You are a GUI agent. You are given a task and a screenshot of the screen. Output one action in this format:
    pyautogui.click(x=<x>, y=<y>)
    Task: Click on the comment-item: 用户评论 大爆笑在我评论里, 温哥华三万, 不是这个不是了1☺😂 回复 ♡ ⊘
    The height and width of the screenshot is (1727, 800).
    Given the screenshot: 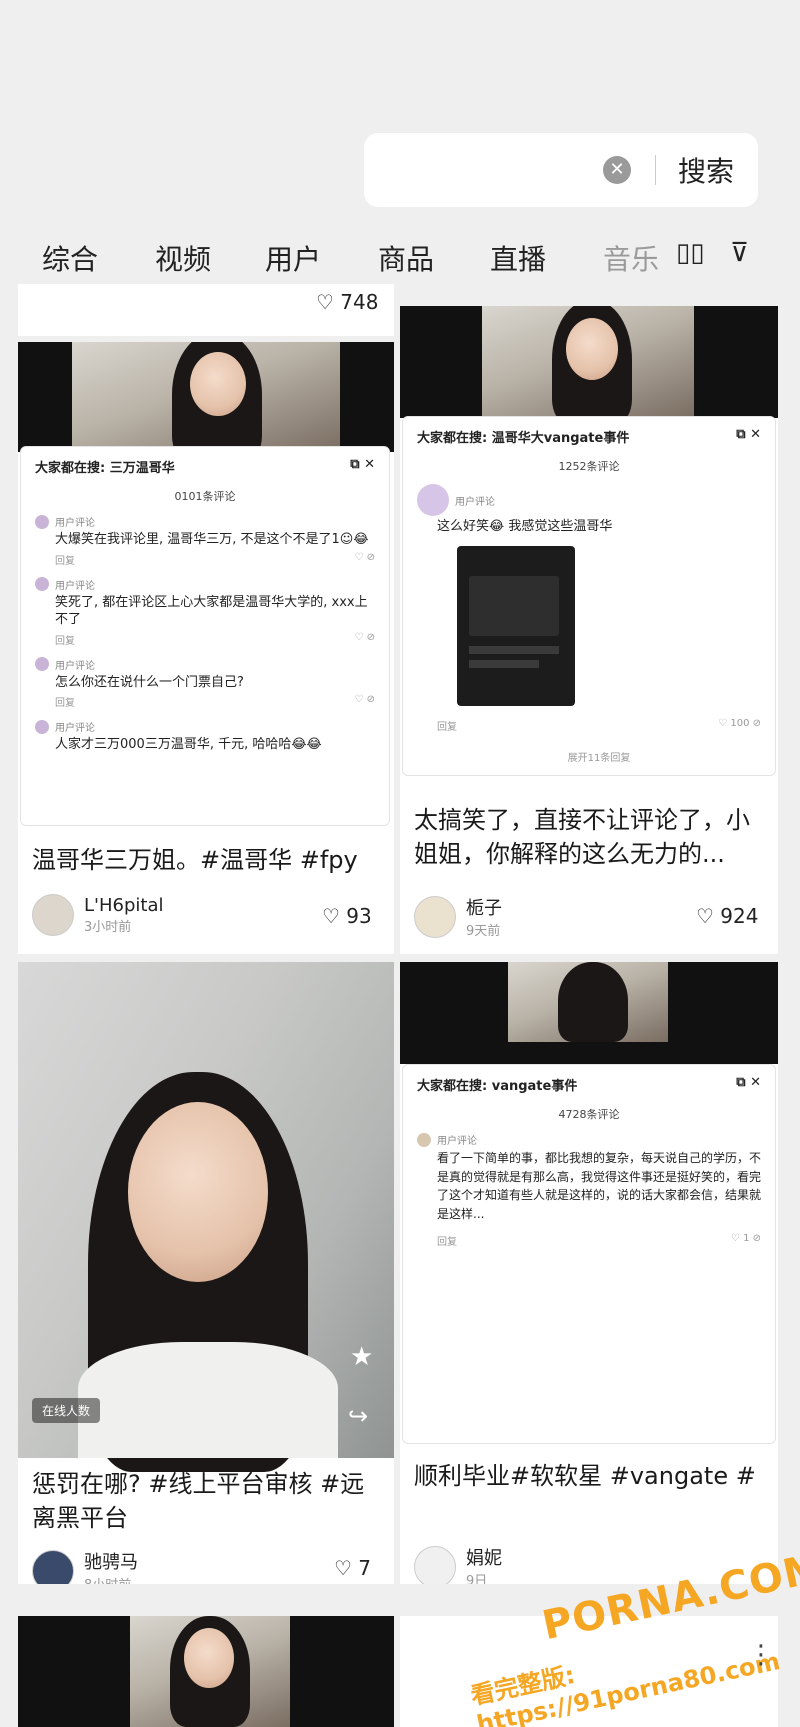 What is the action you would take?
    pyautogui.click(x=205, y=540)
    